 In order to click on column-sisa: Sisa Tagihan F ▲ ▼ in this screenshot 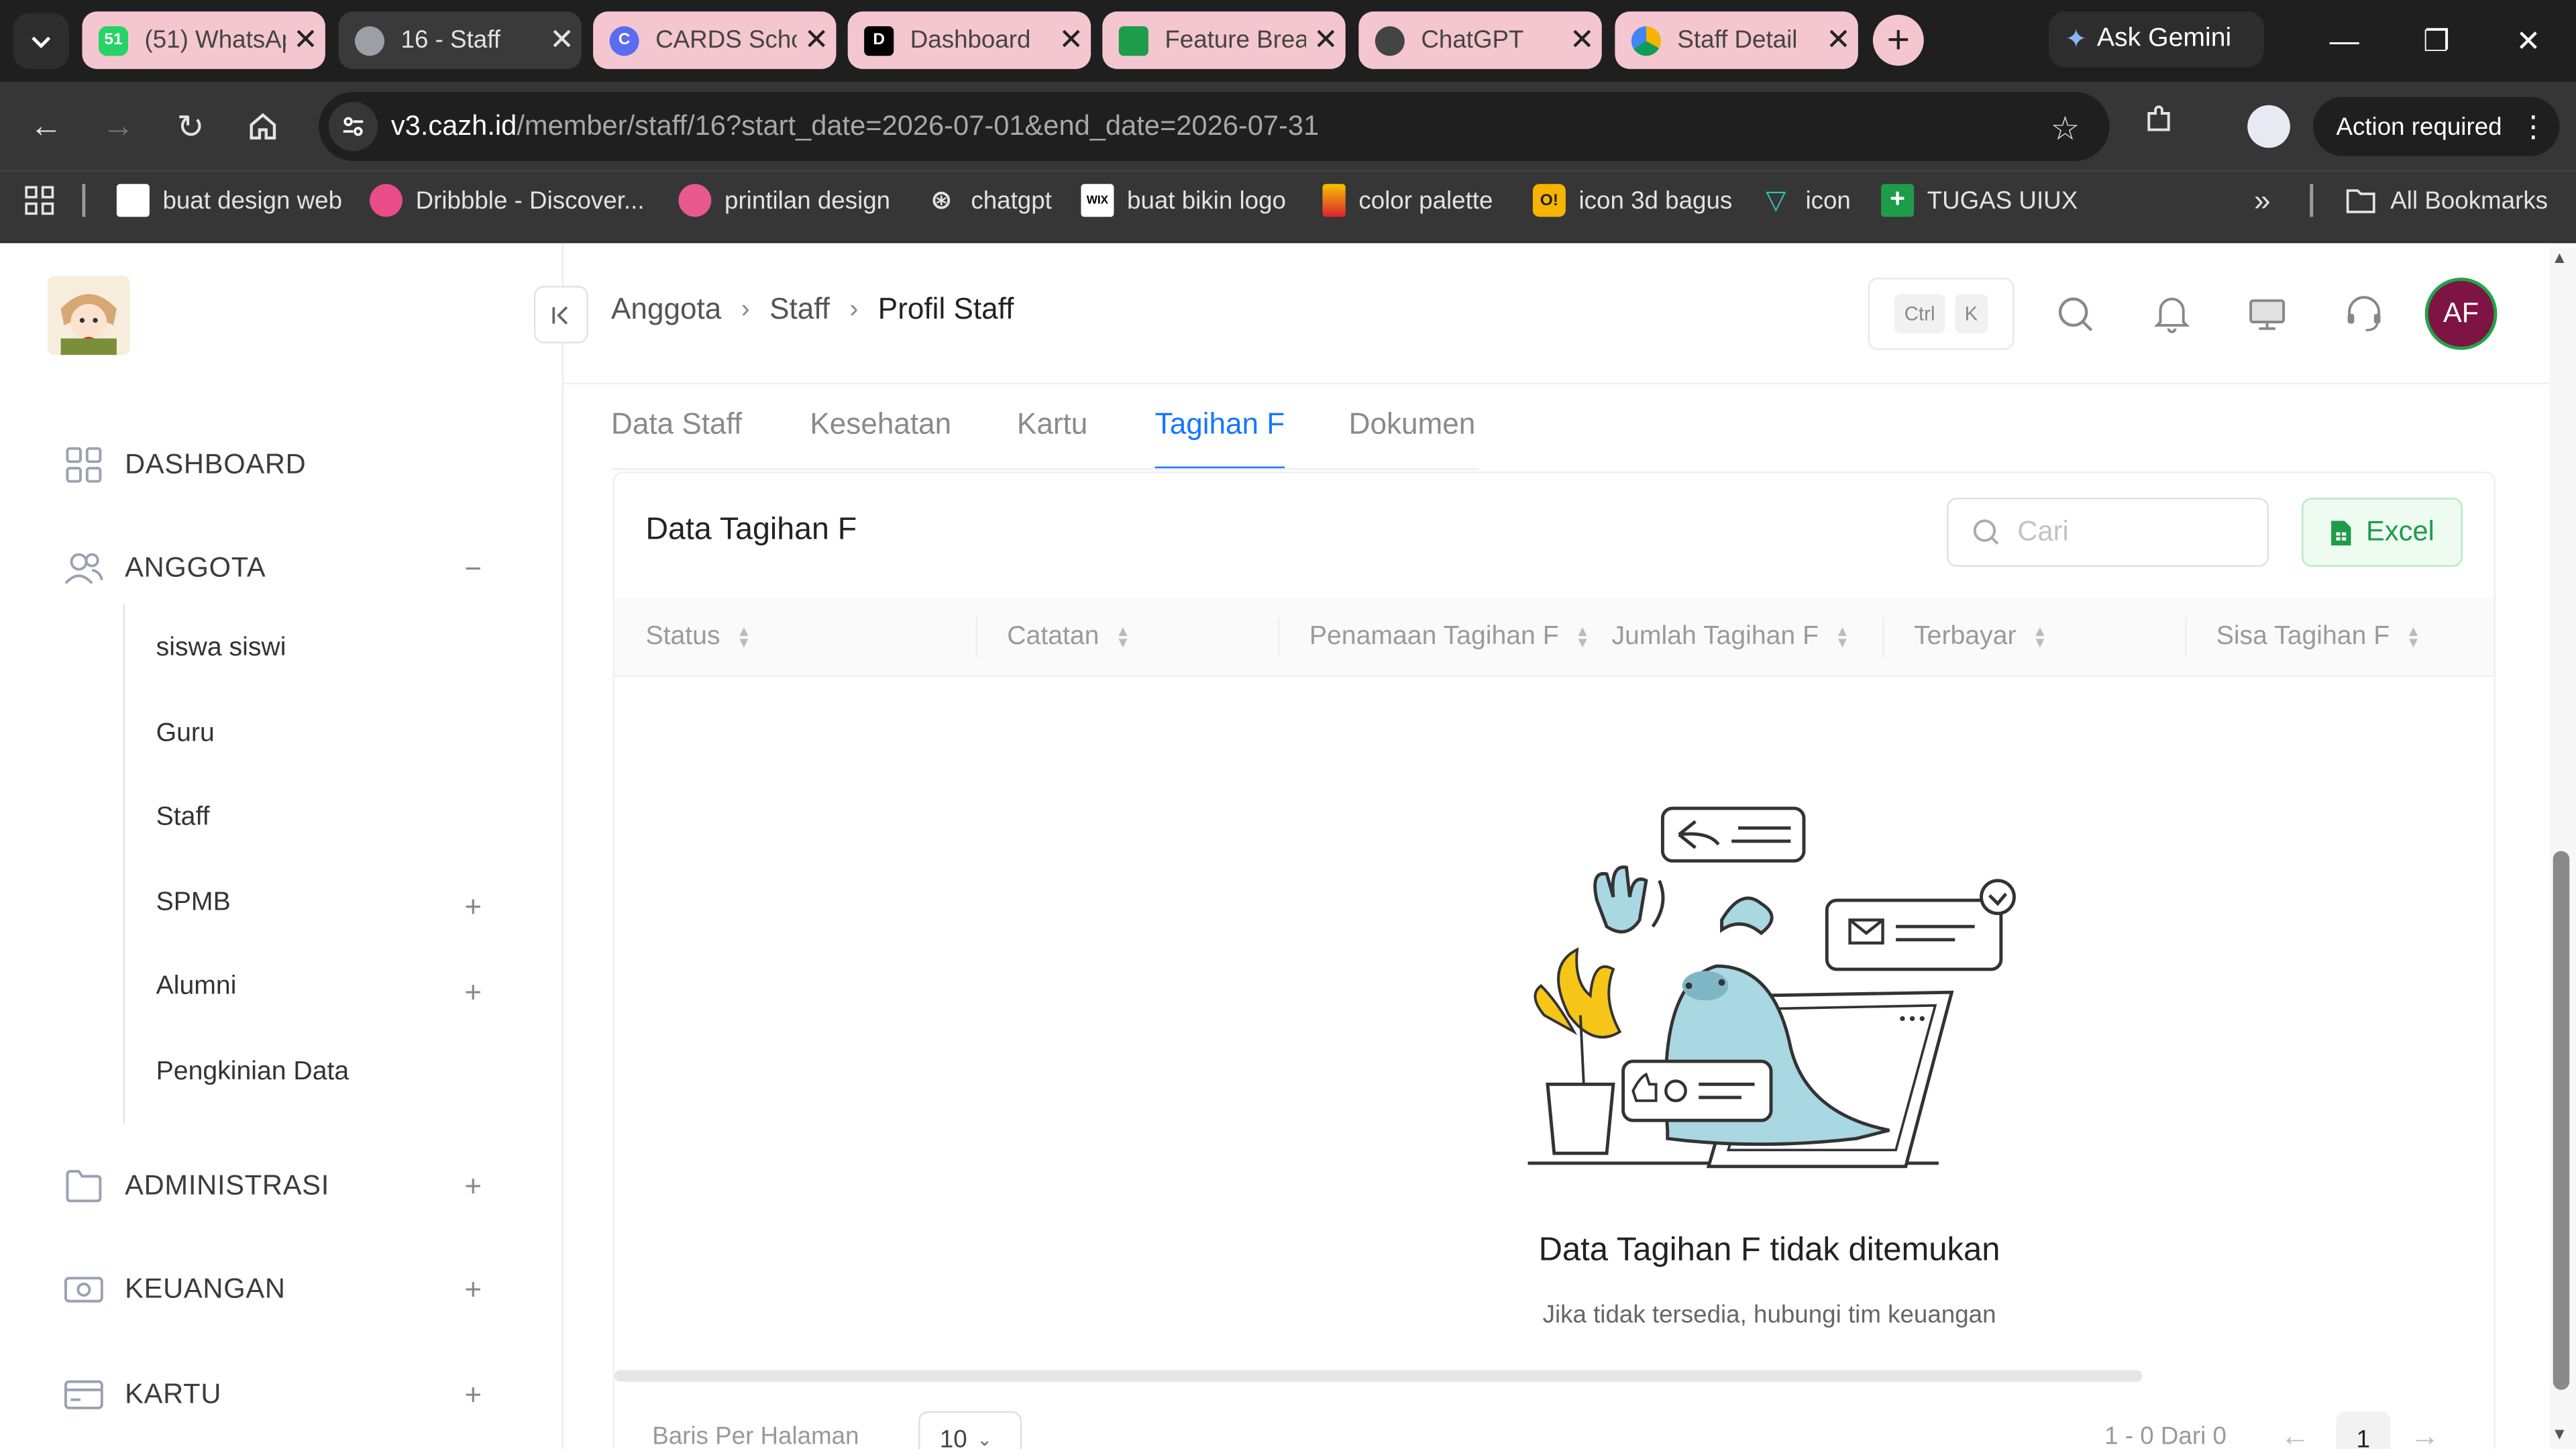, I will do `click(2318, 637)`.